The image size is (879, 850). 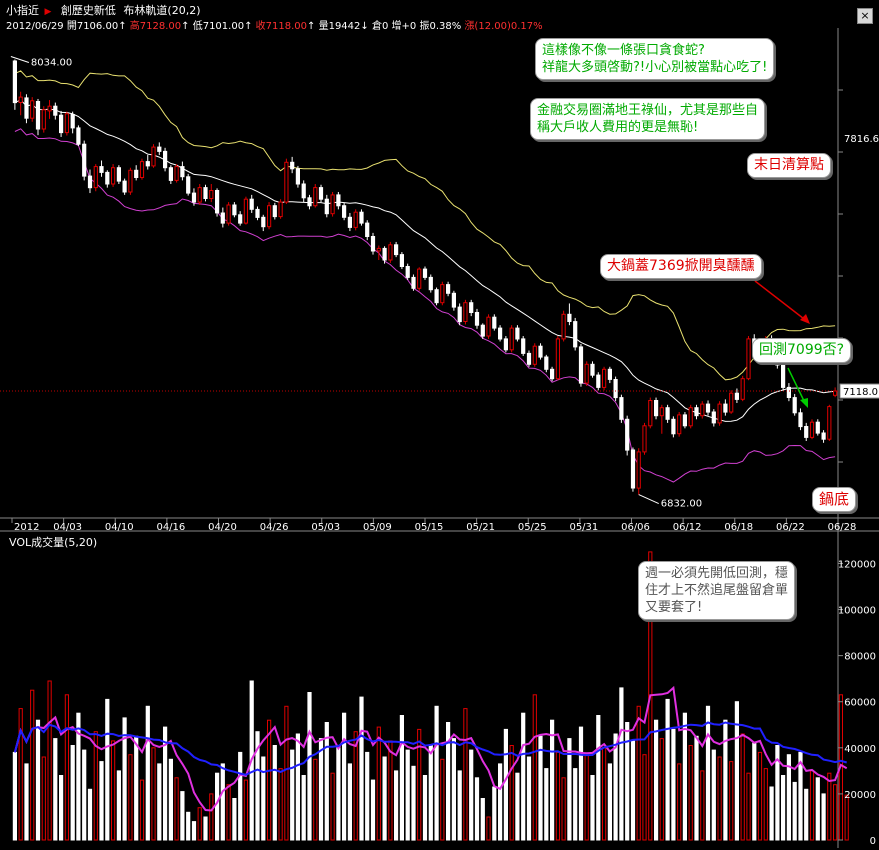 What do you see at coordinates (781, 301) in the screenshot?
I see `arrow-lid-shaft` at bounding box center [781, 301].